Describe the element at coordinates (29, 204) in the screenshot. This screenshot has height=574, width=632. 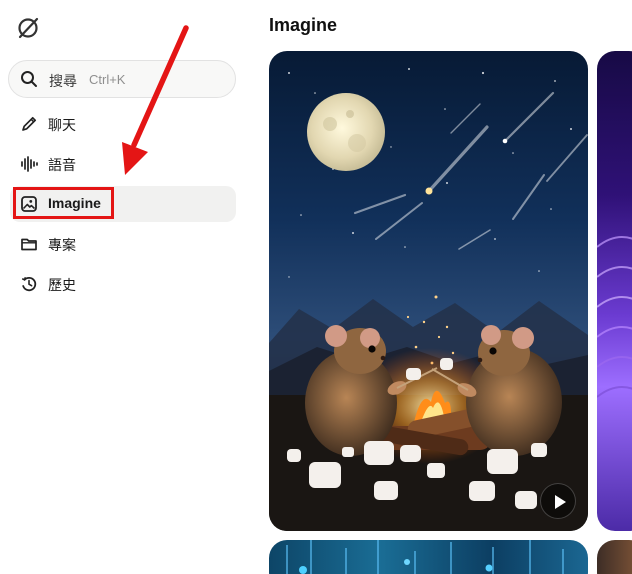
I see `image-icon` at that location.